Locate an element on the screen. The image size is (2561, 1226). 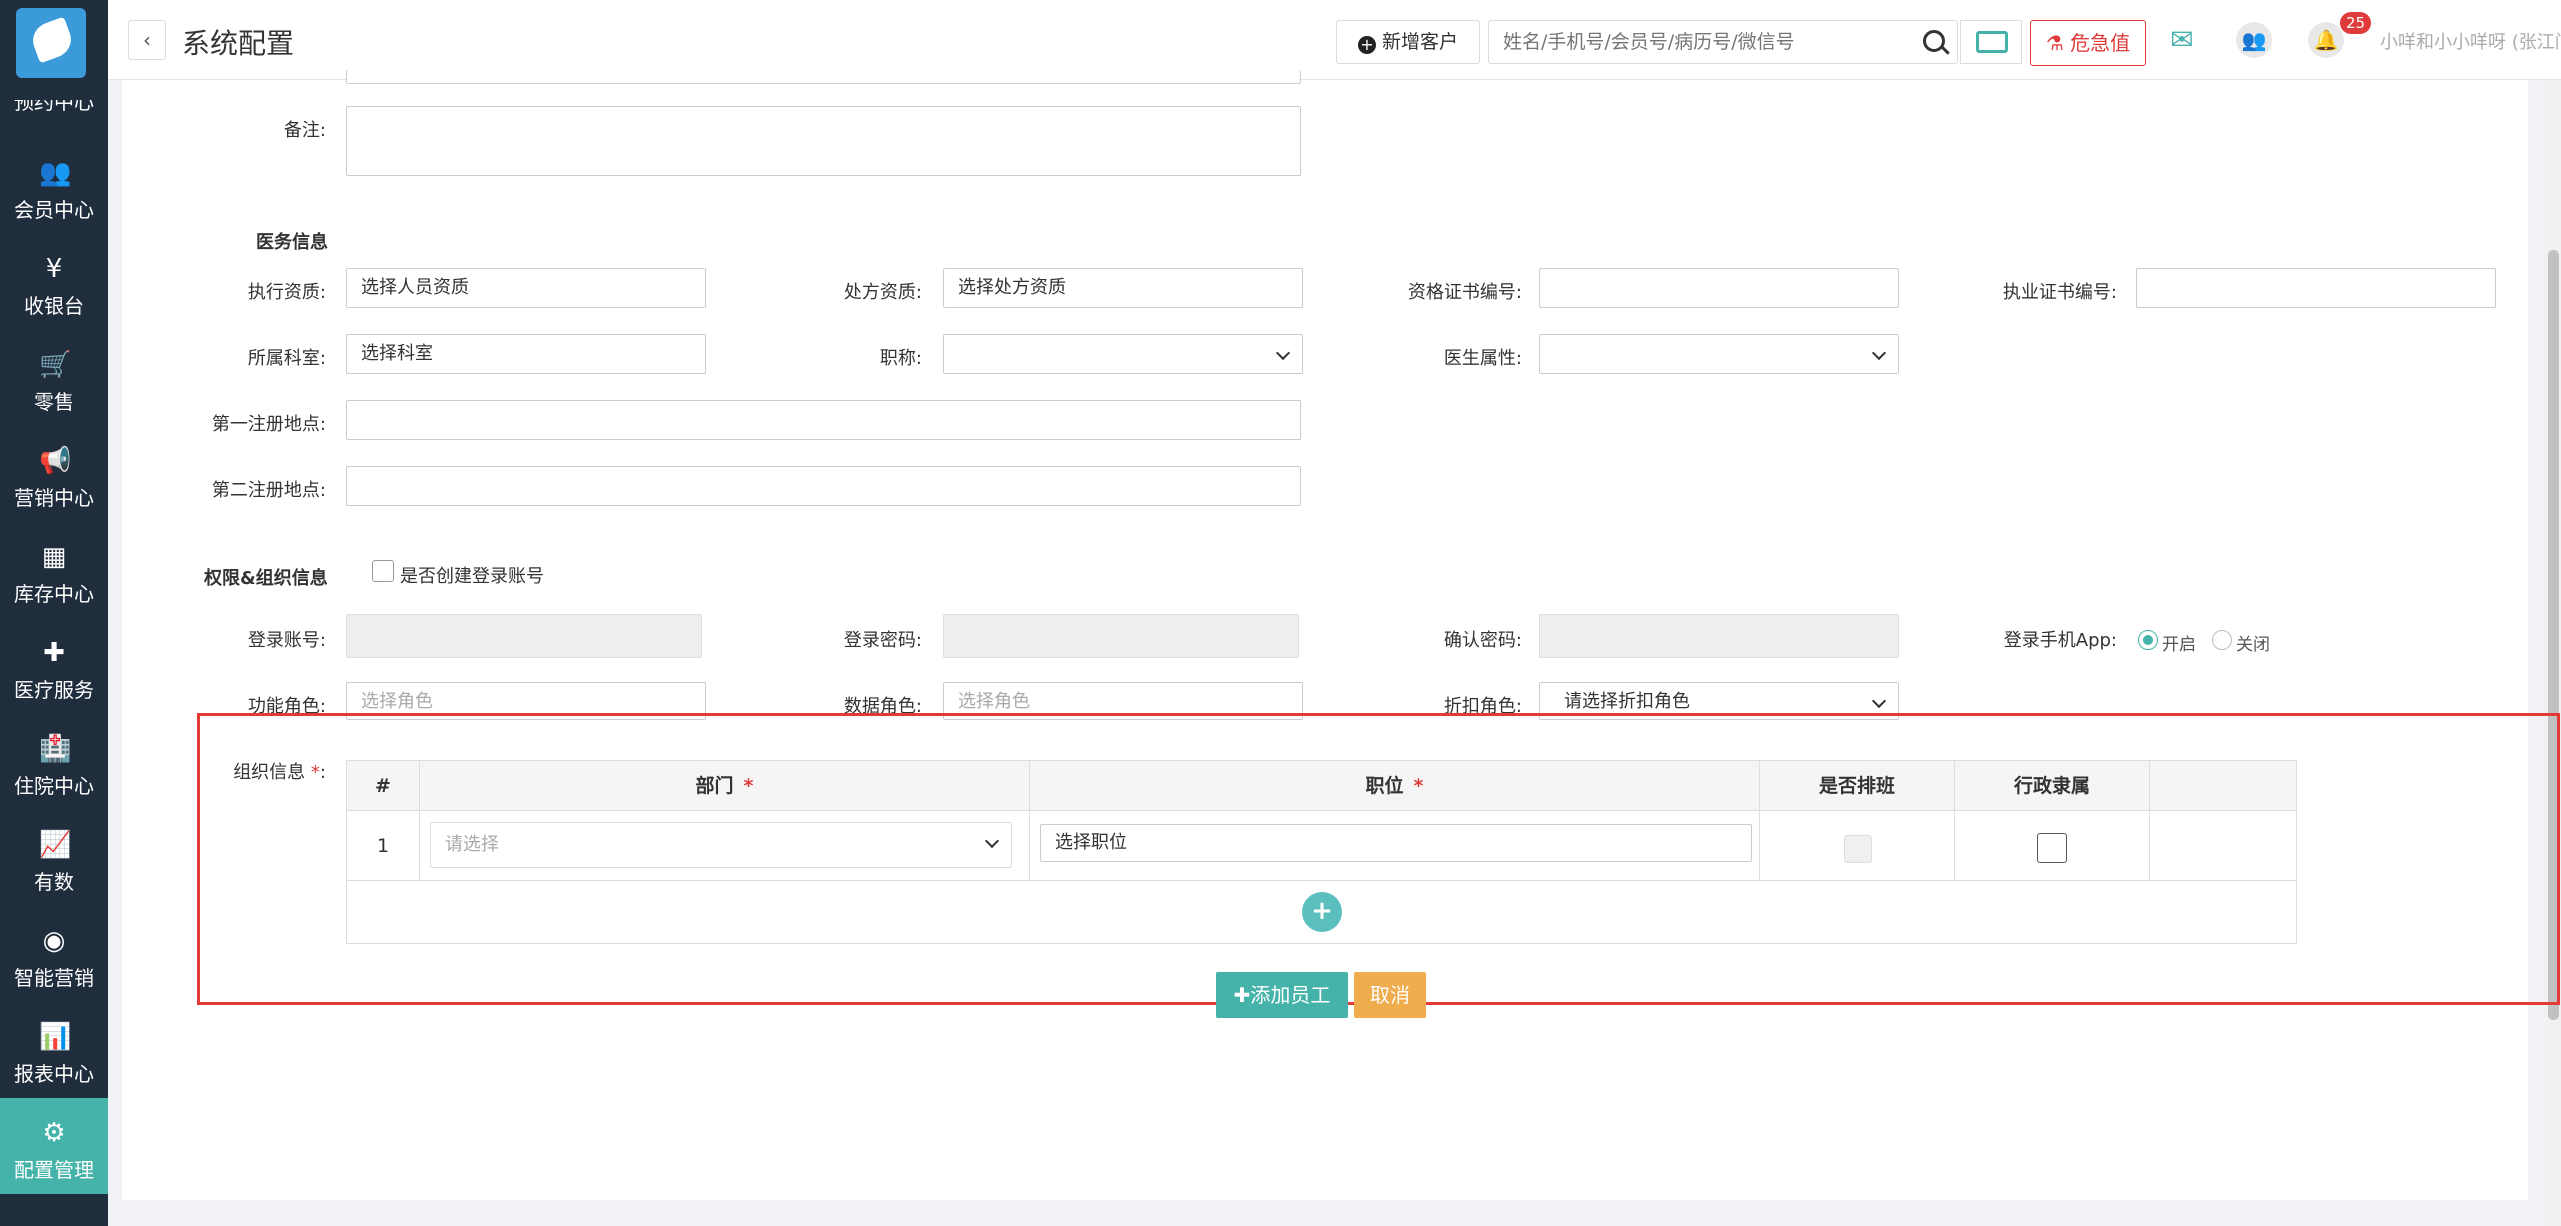
id-card-icon is located at coordinates (1992, 42).